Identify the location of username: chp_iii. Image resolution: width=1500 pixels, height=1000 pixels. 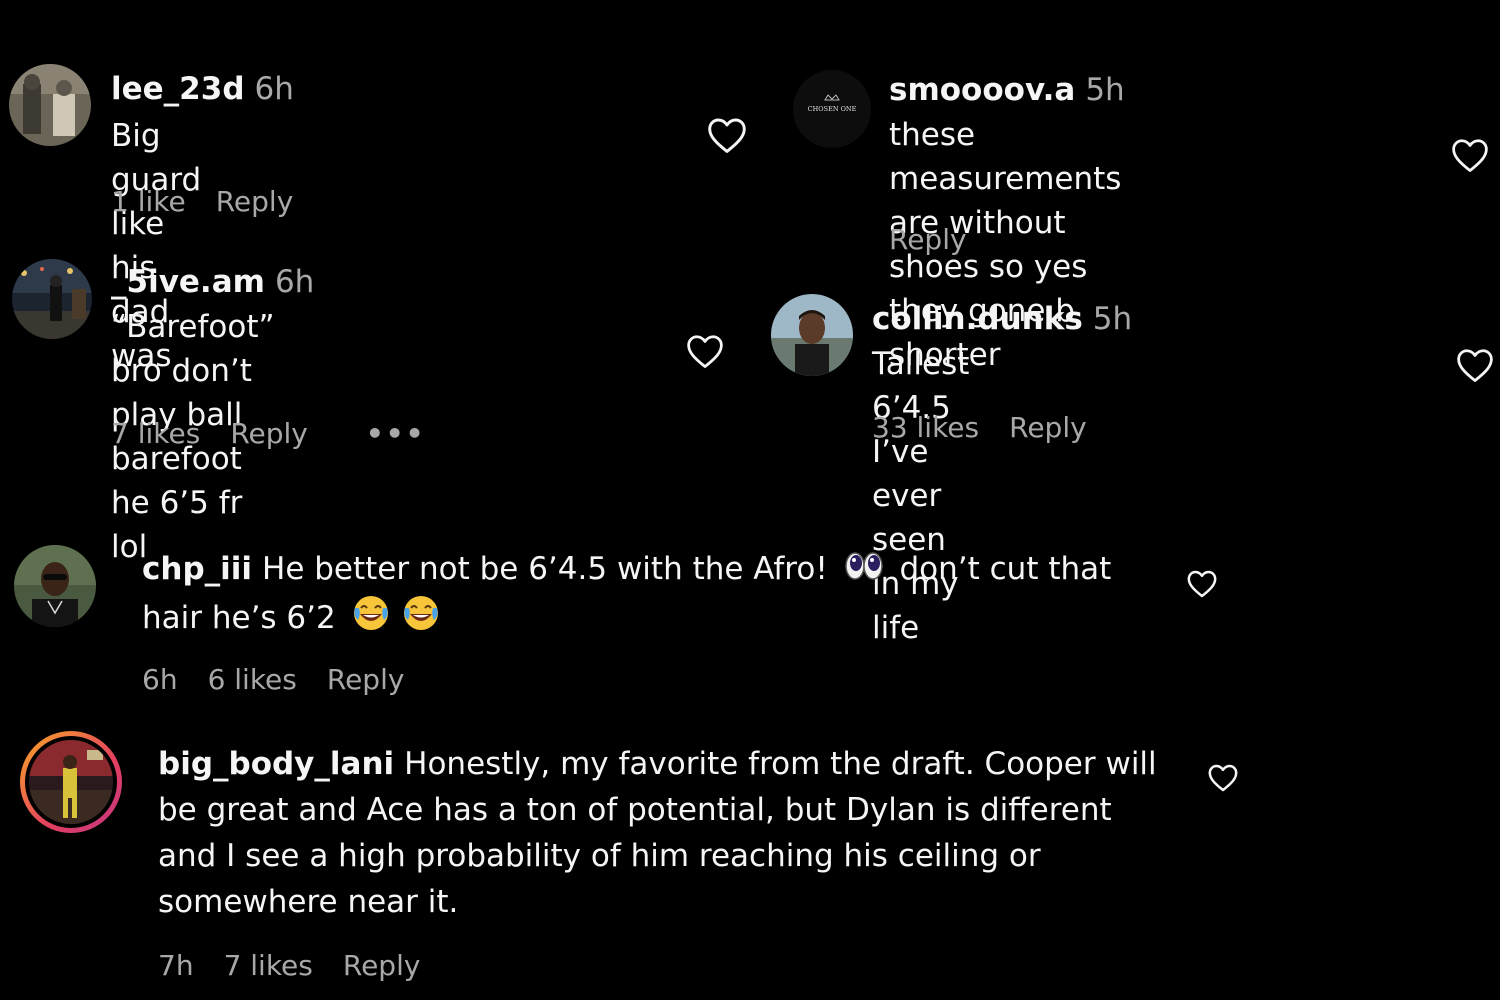
(197, 569).